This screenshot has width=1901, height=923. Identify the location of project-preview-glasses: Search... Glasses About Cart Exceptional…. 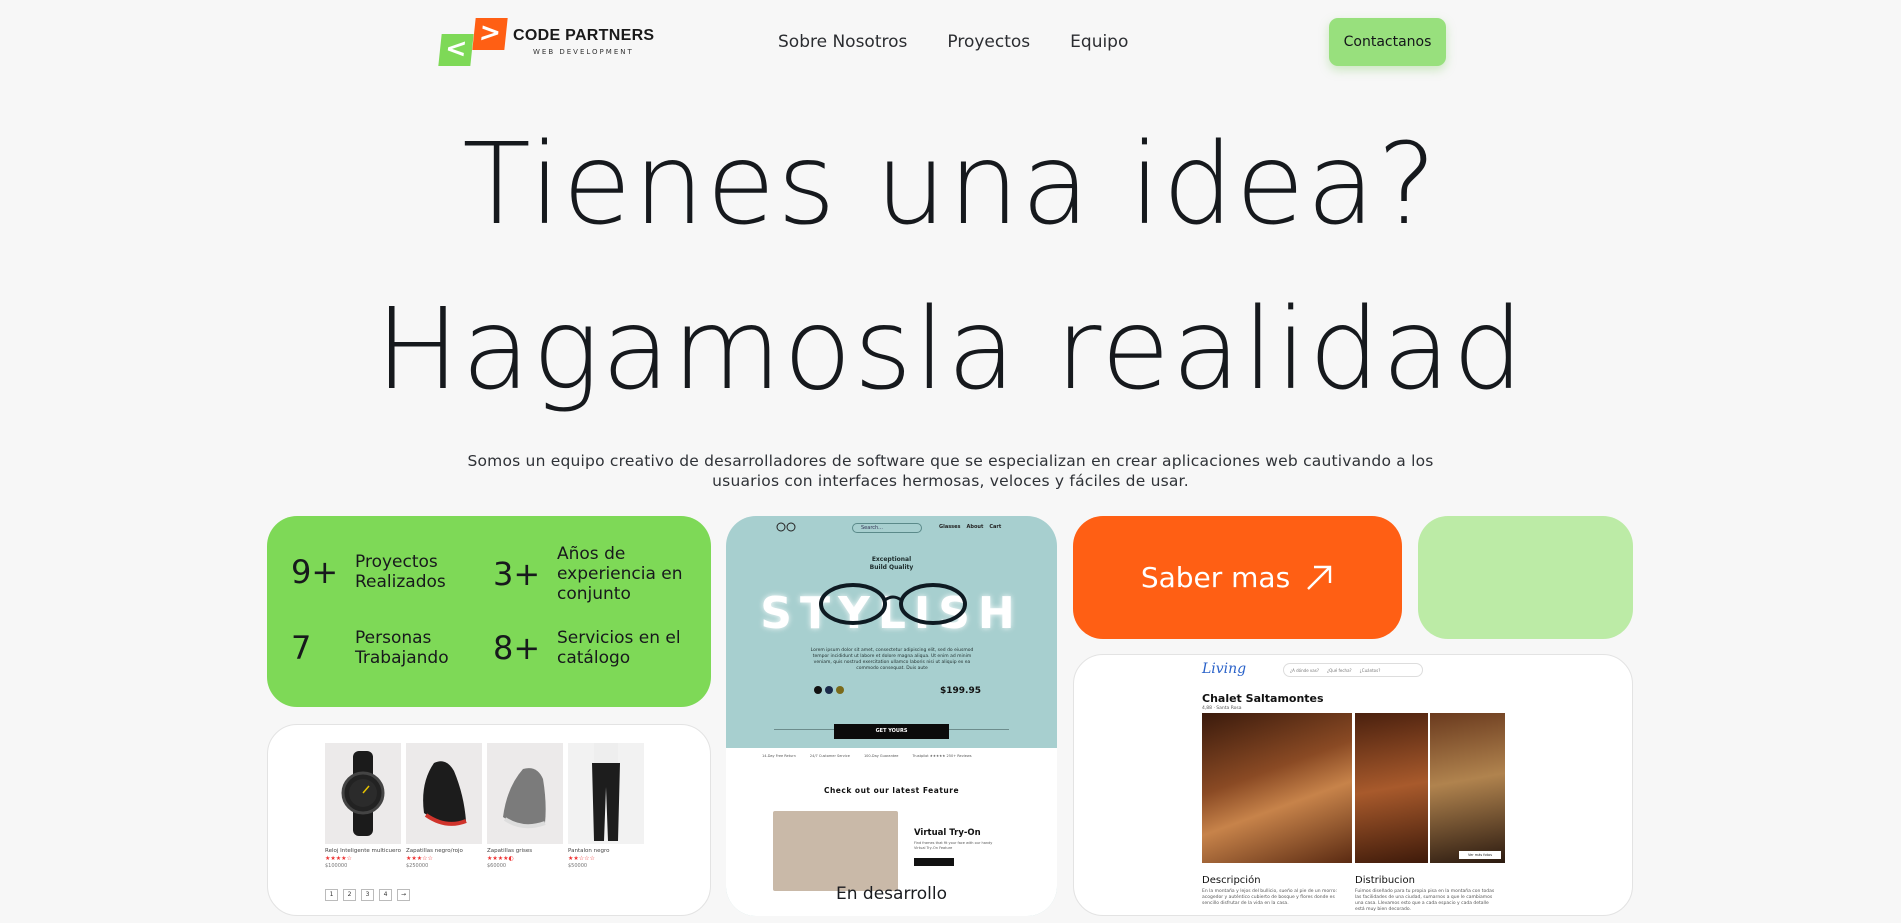
(891, 716).